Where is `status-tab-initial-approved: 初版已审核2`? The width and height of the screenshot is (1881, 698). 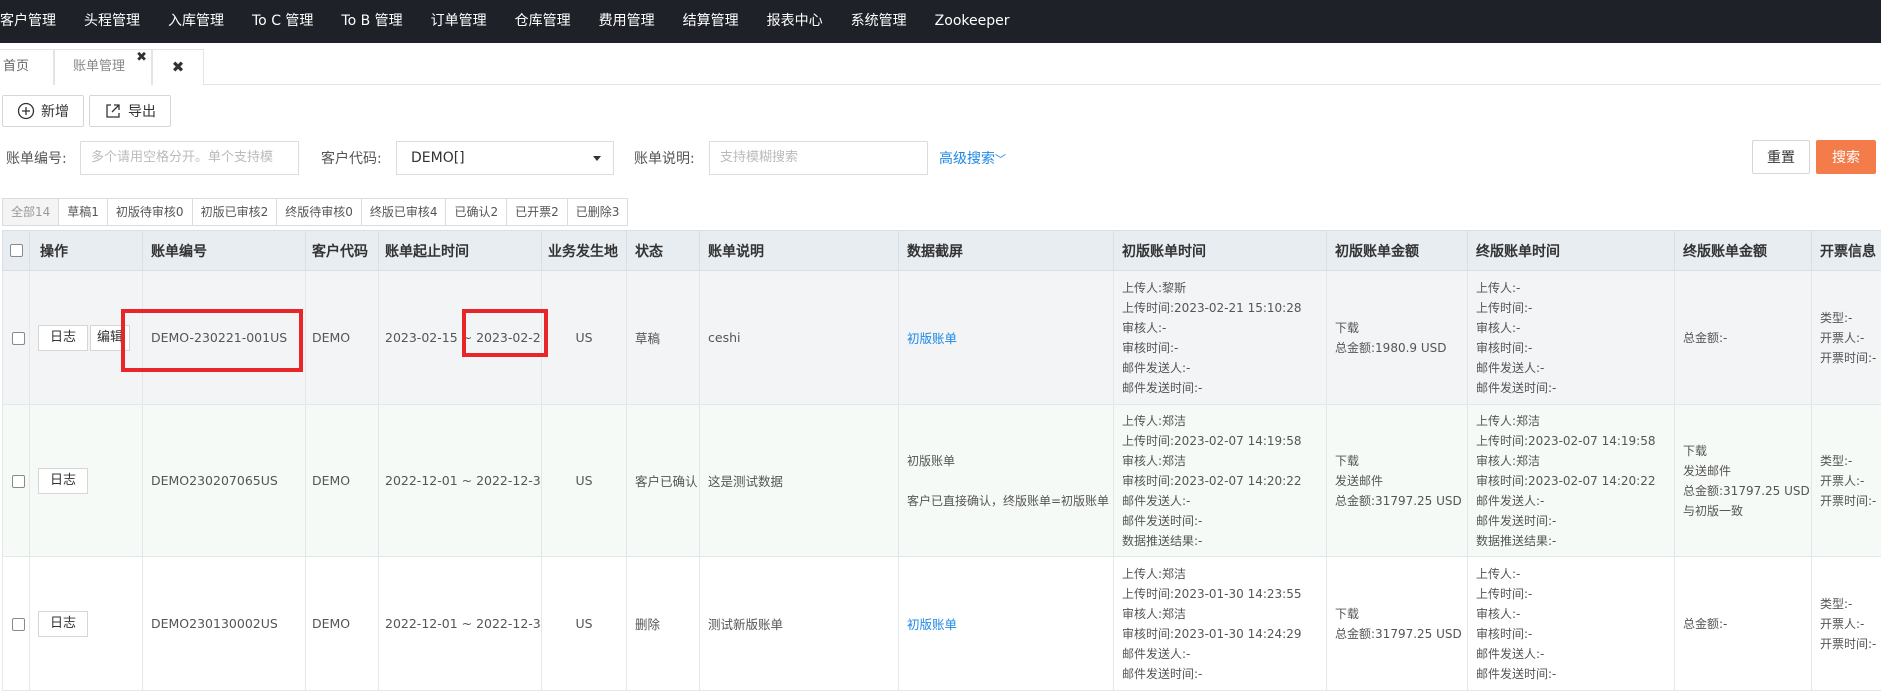
status-tab-initial-approved: 初版已审核2 is located at coordinates (234, 212).